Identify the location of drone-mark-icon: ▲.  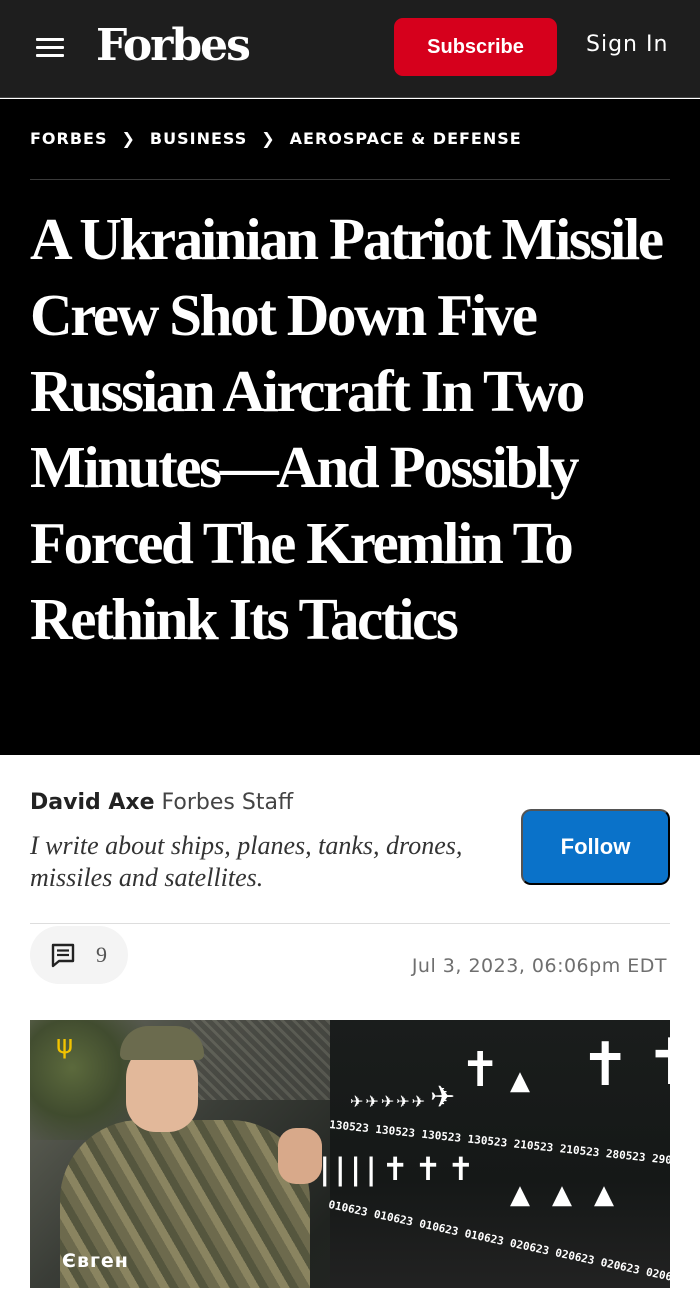
(520, 1081).